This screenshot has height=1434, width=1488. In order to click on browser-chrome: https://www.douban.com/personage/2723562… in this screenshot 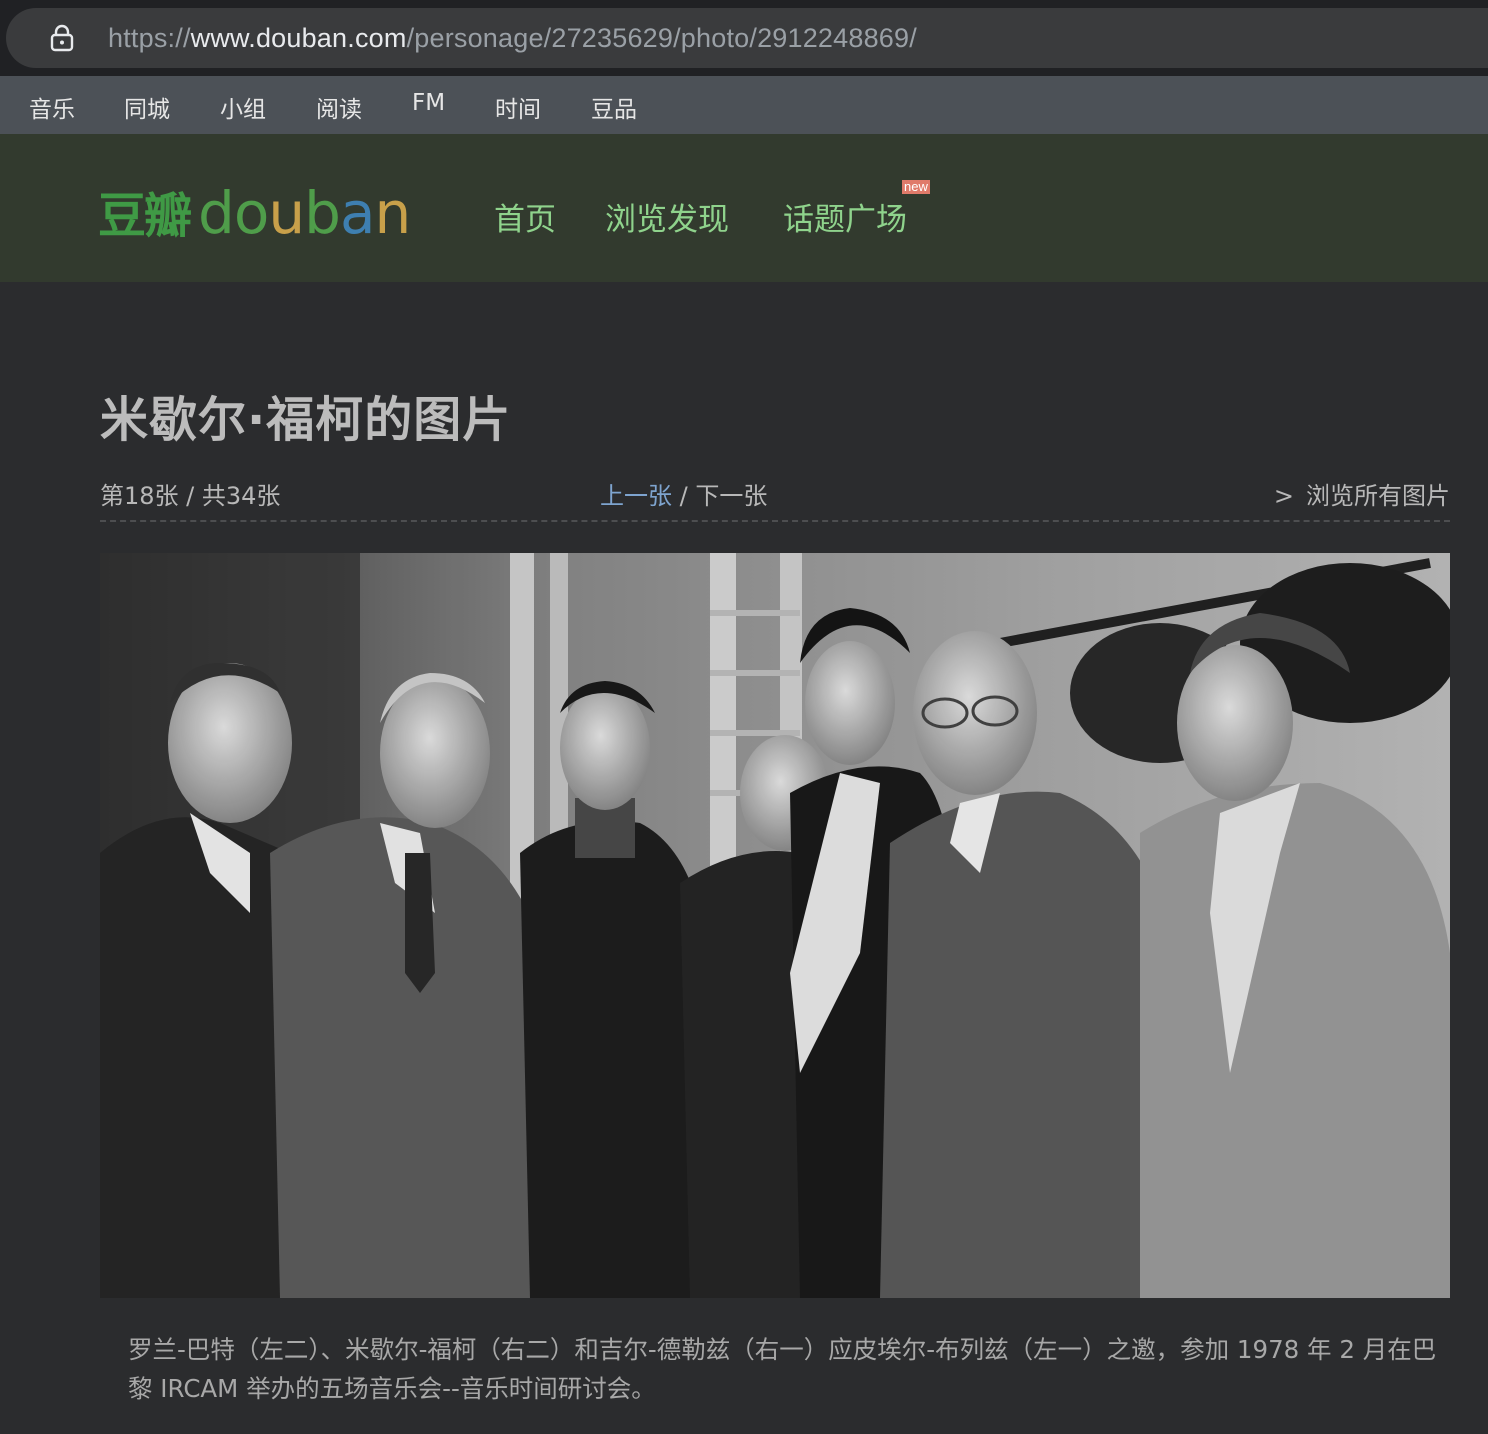, I will do `click(744, 38)`.